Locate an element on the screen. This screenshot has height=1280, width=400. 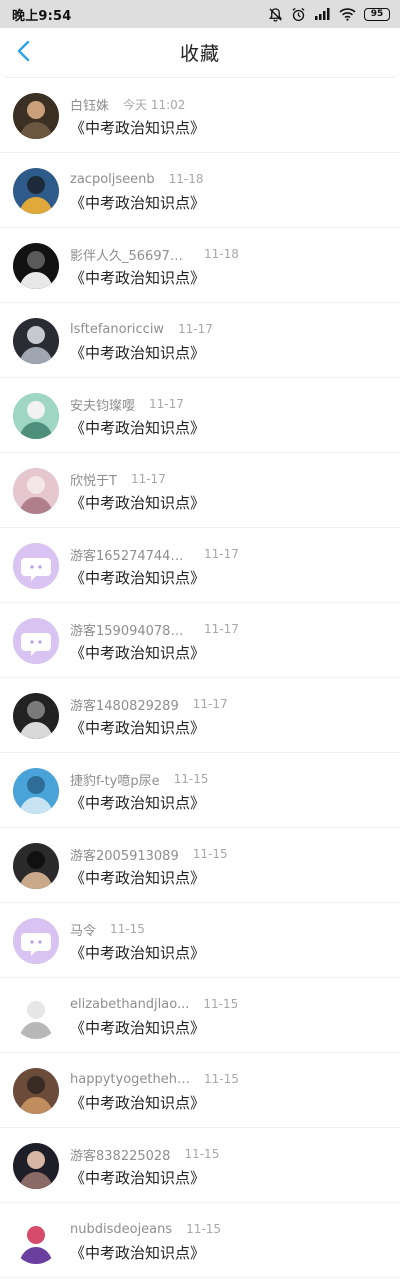
item-meta: nubdisdeojeans 11-15 is located at coordinates (145, 1229).